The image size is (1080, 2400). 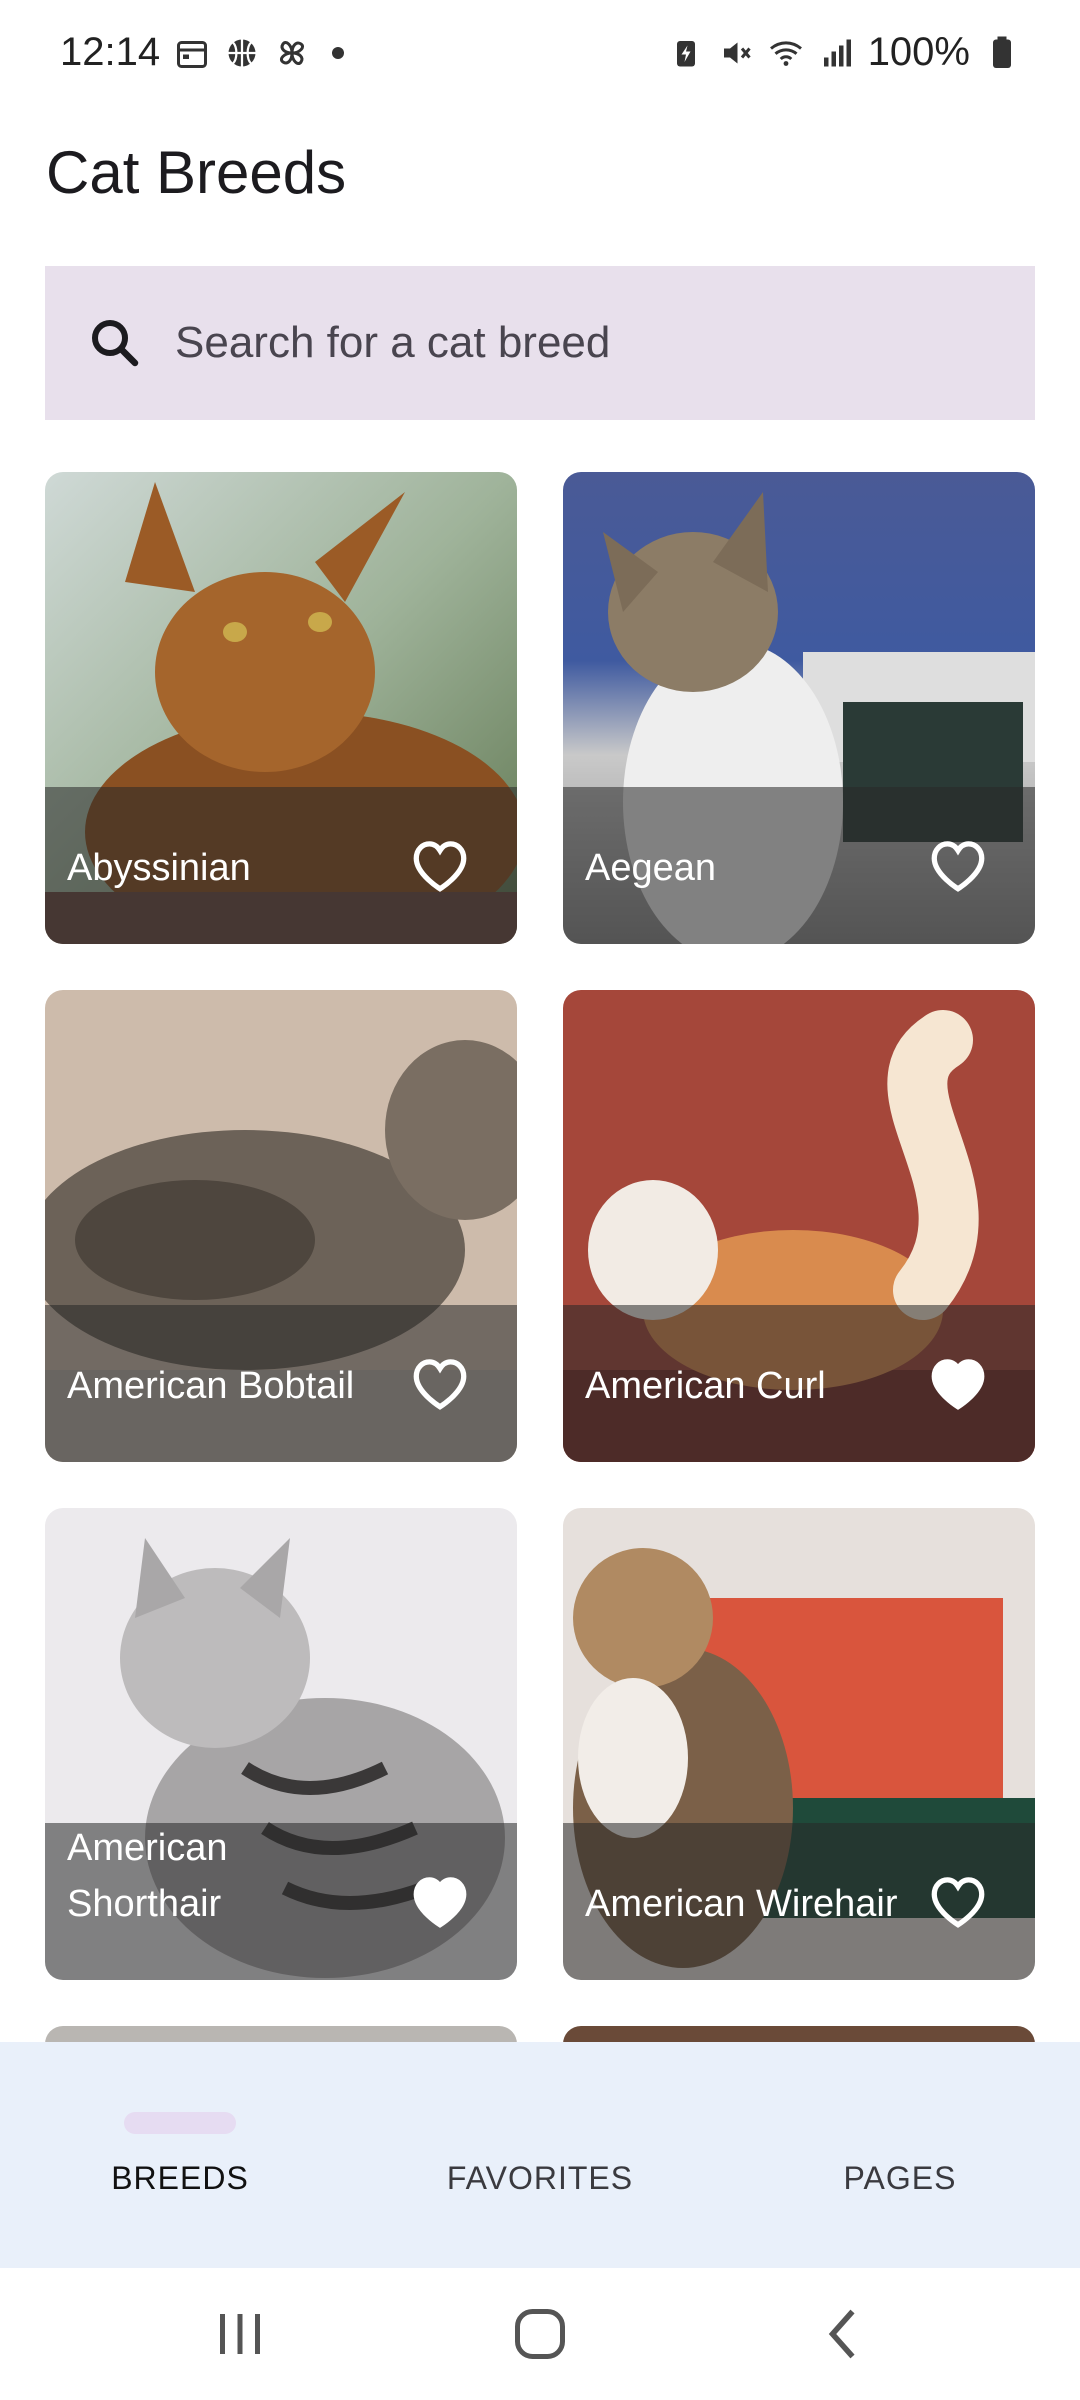 What do you see at coordinates (180, 2123) in the screenshot?
I see `active-indicator` at bounding box center [180, 2123].